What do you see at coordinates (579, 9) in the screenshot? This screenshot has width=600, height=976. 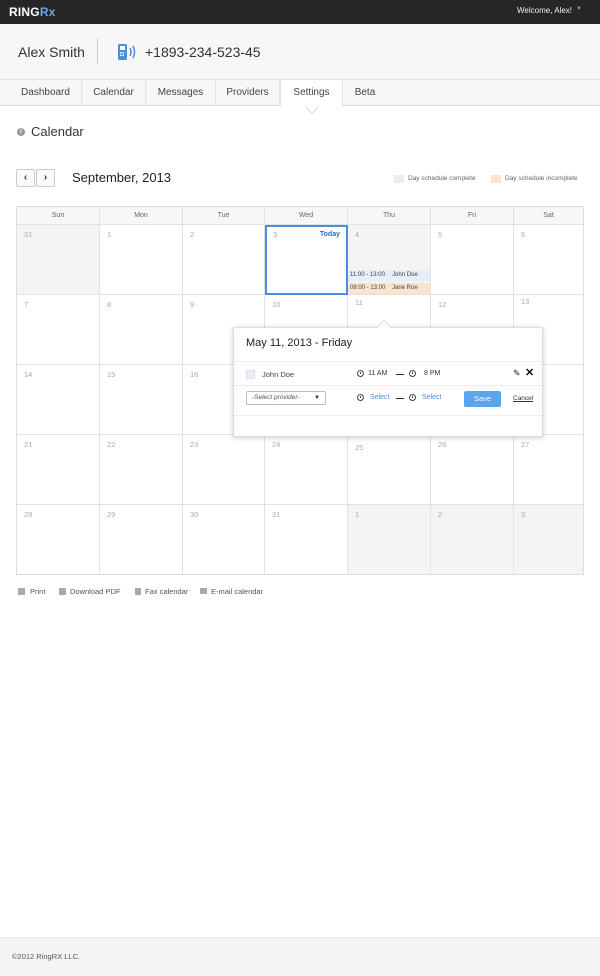 I see `chevron-down-icon: ▼` at bounding box center [579, 9].